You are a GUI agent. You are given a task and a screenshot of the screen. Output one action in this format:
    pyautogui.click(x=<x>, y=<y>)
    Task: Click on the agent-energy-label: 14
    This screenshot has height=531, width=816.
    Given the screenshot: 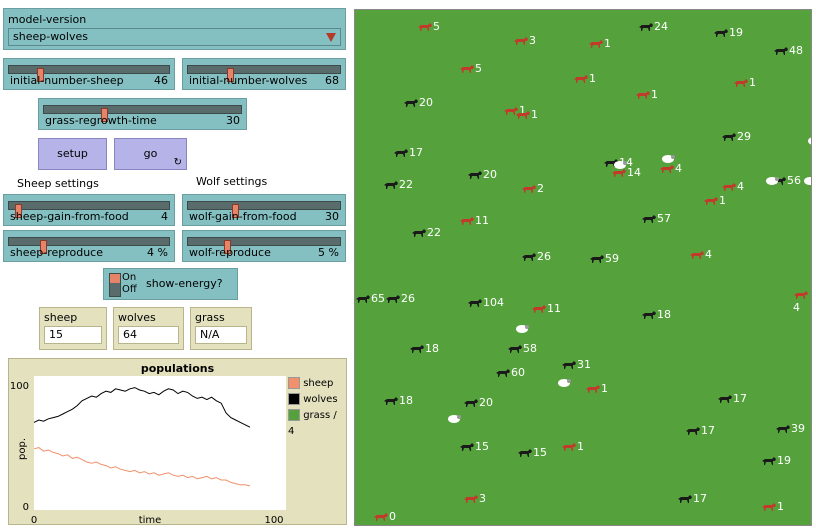 What is the action you would take?
    pyautogui.click(x=634, y=172)
    